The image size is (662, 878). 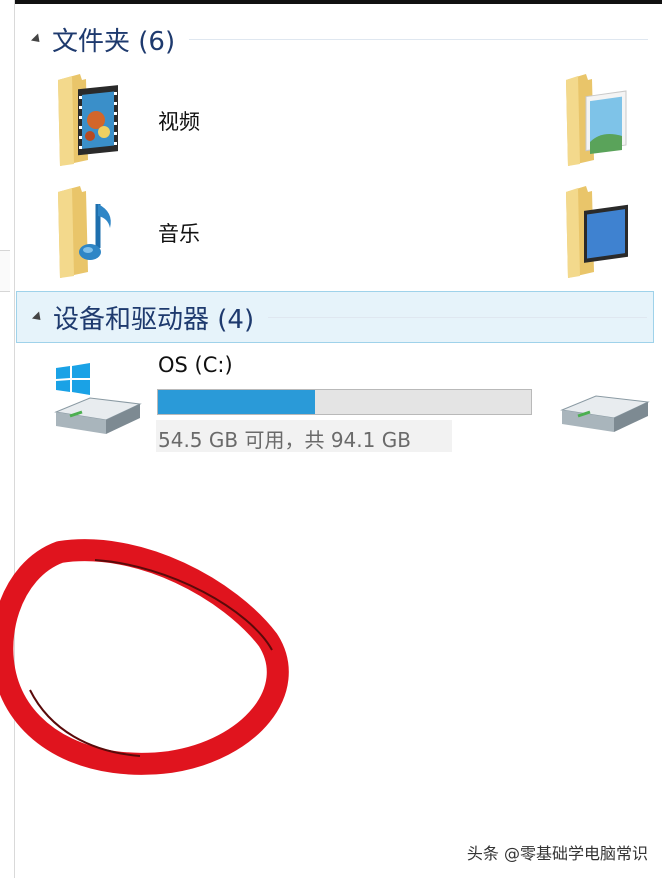 I want to click on folder-label-videos: 视频, so click(x=179, y=121).